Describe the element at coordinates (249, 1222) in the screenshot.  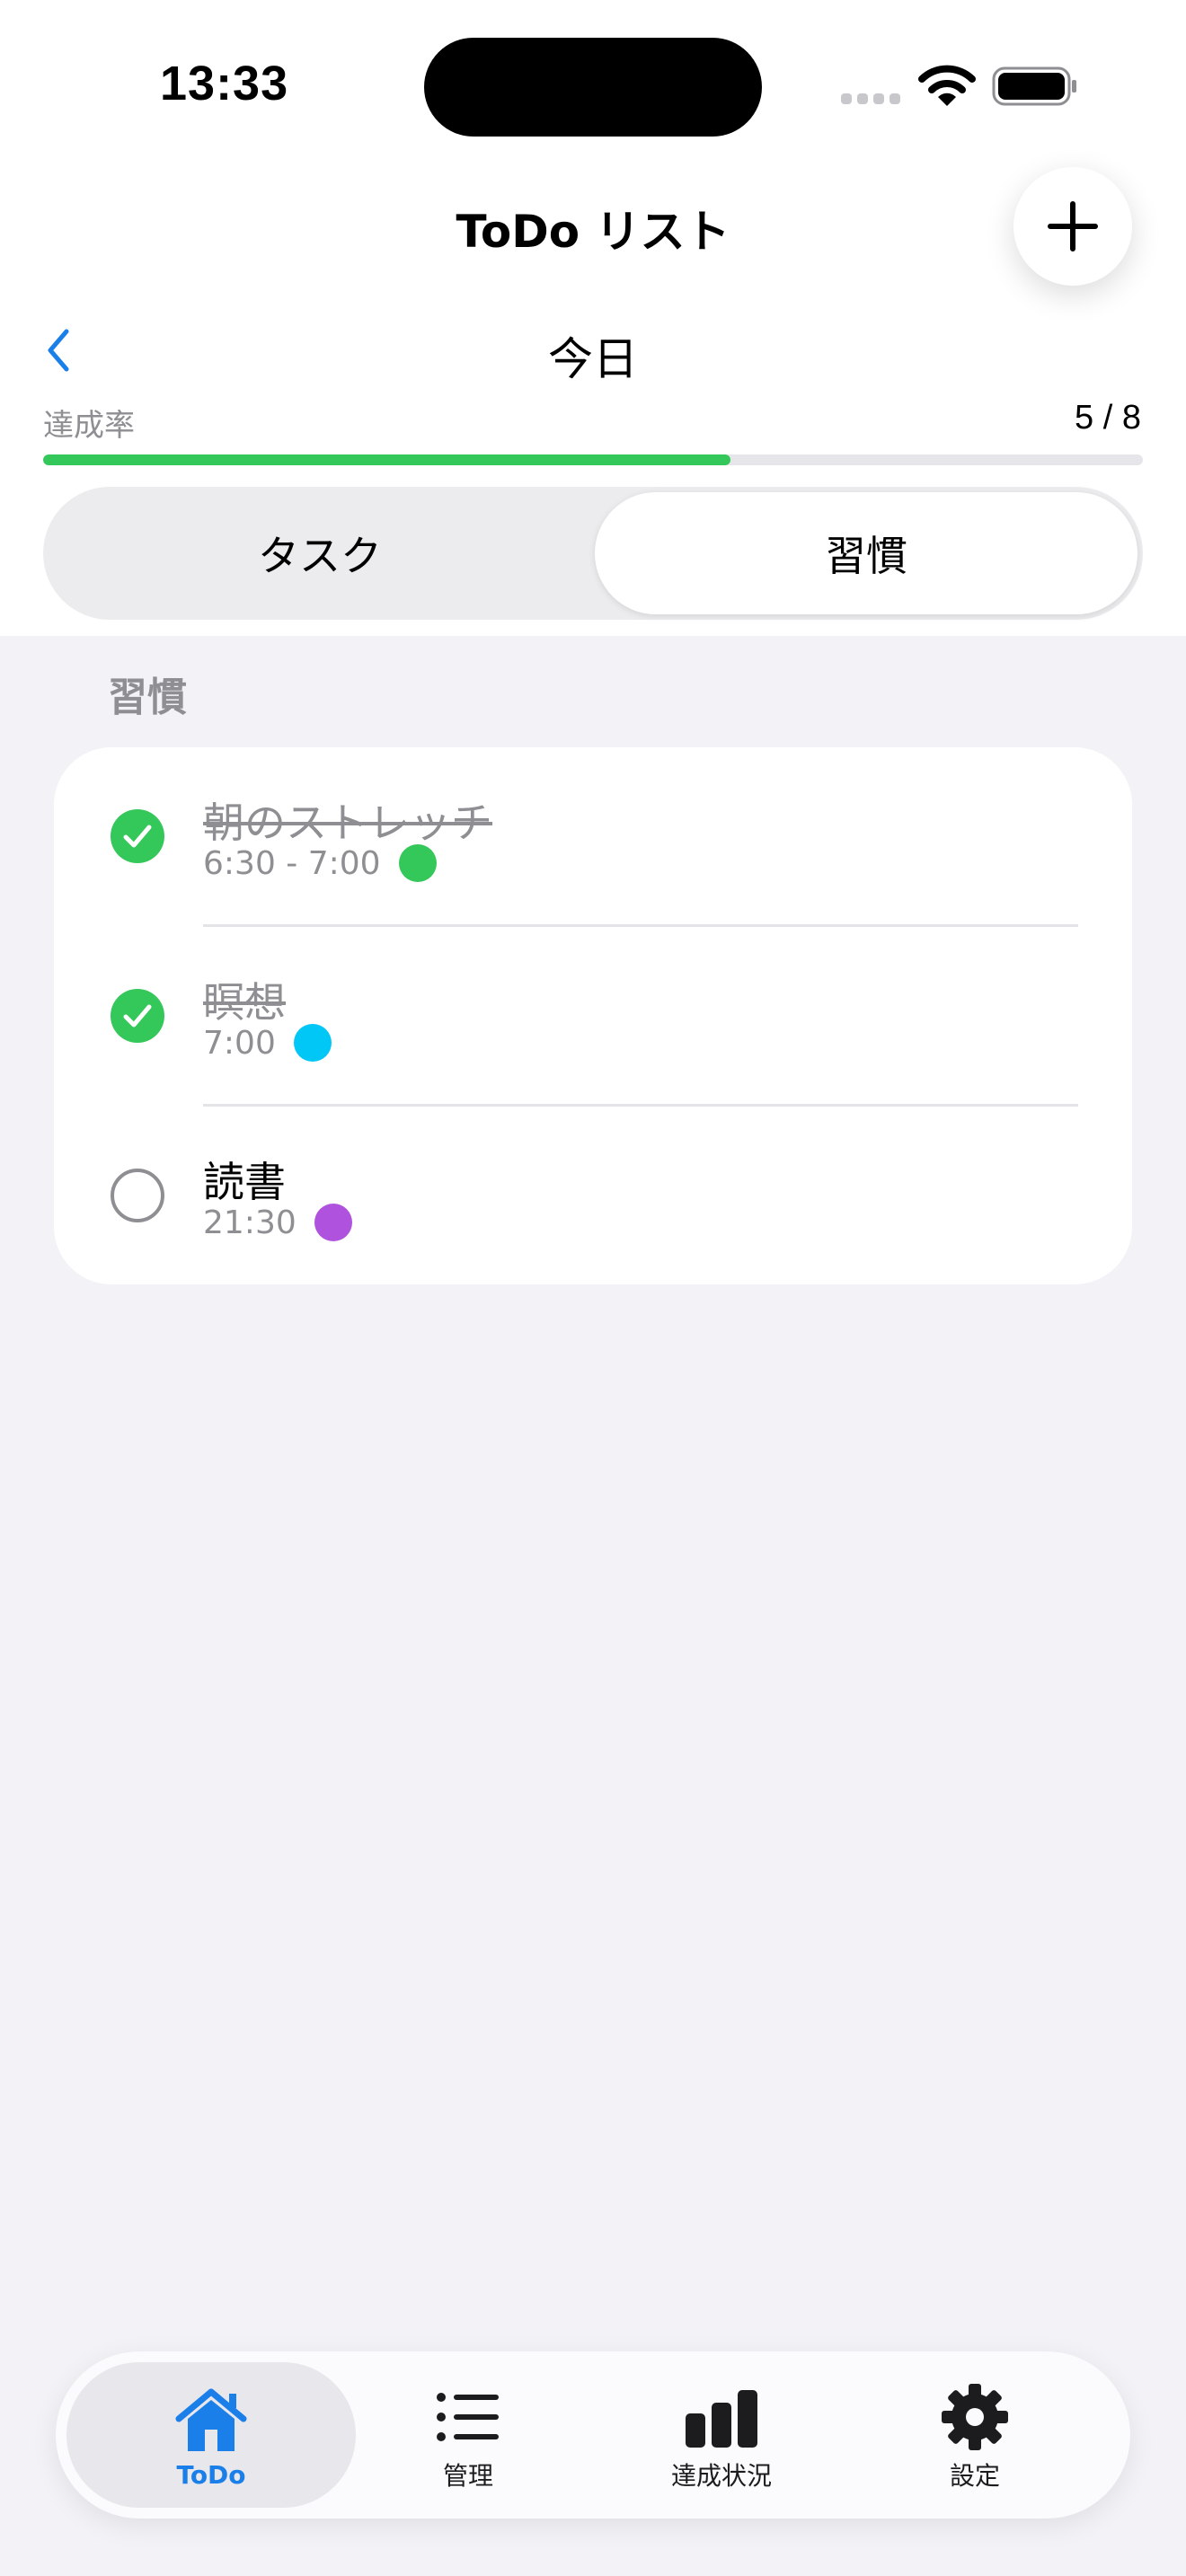
I see `habit-time: 21:30` at that location.